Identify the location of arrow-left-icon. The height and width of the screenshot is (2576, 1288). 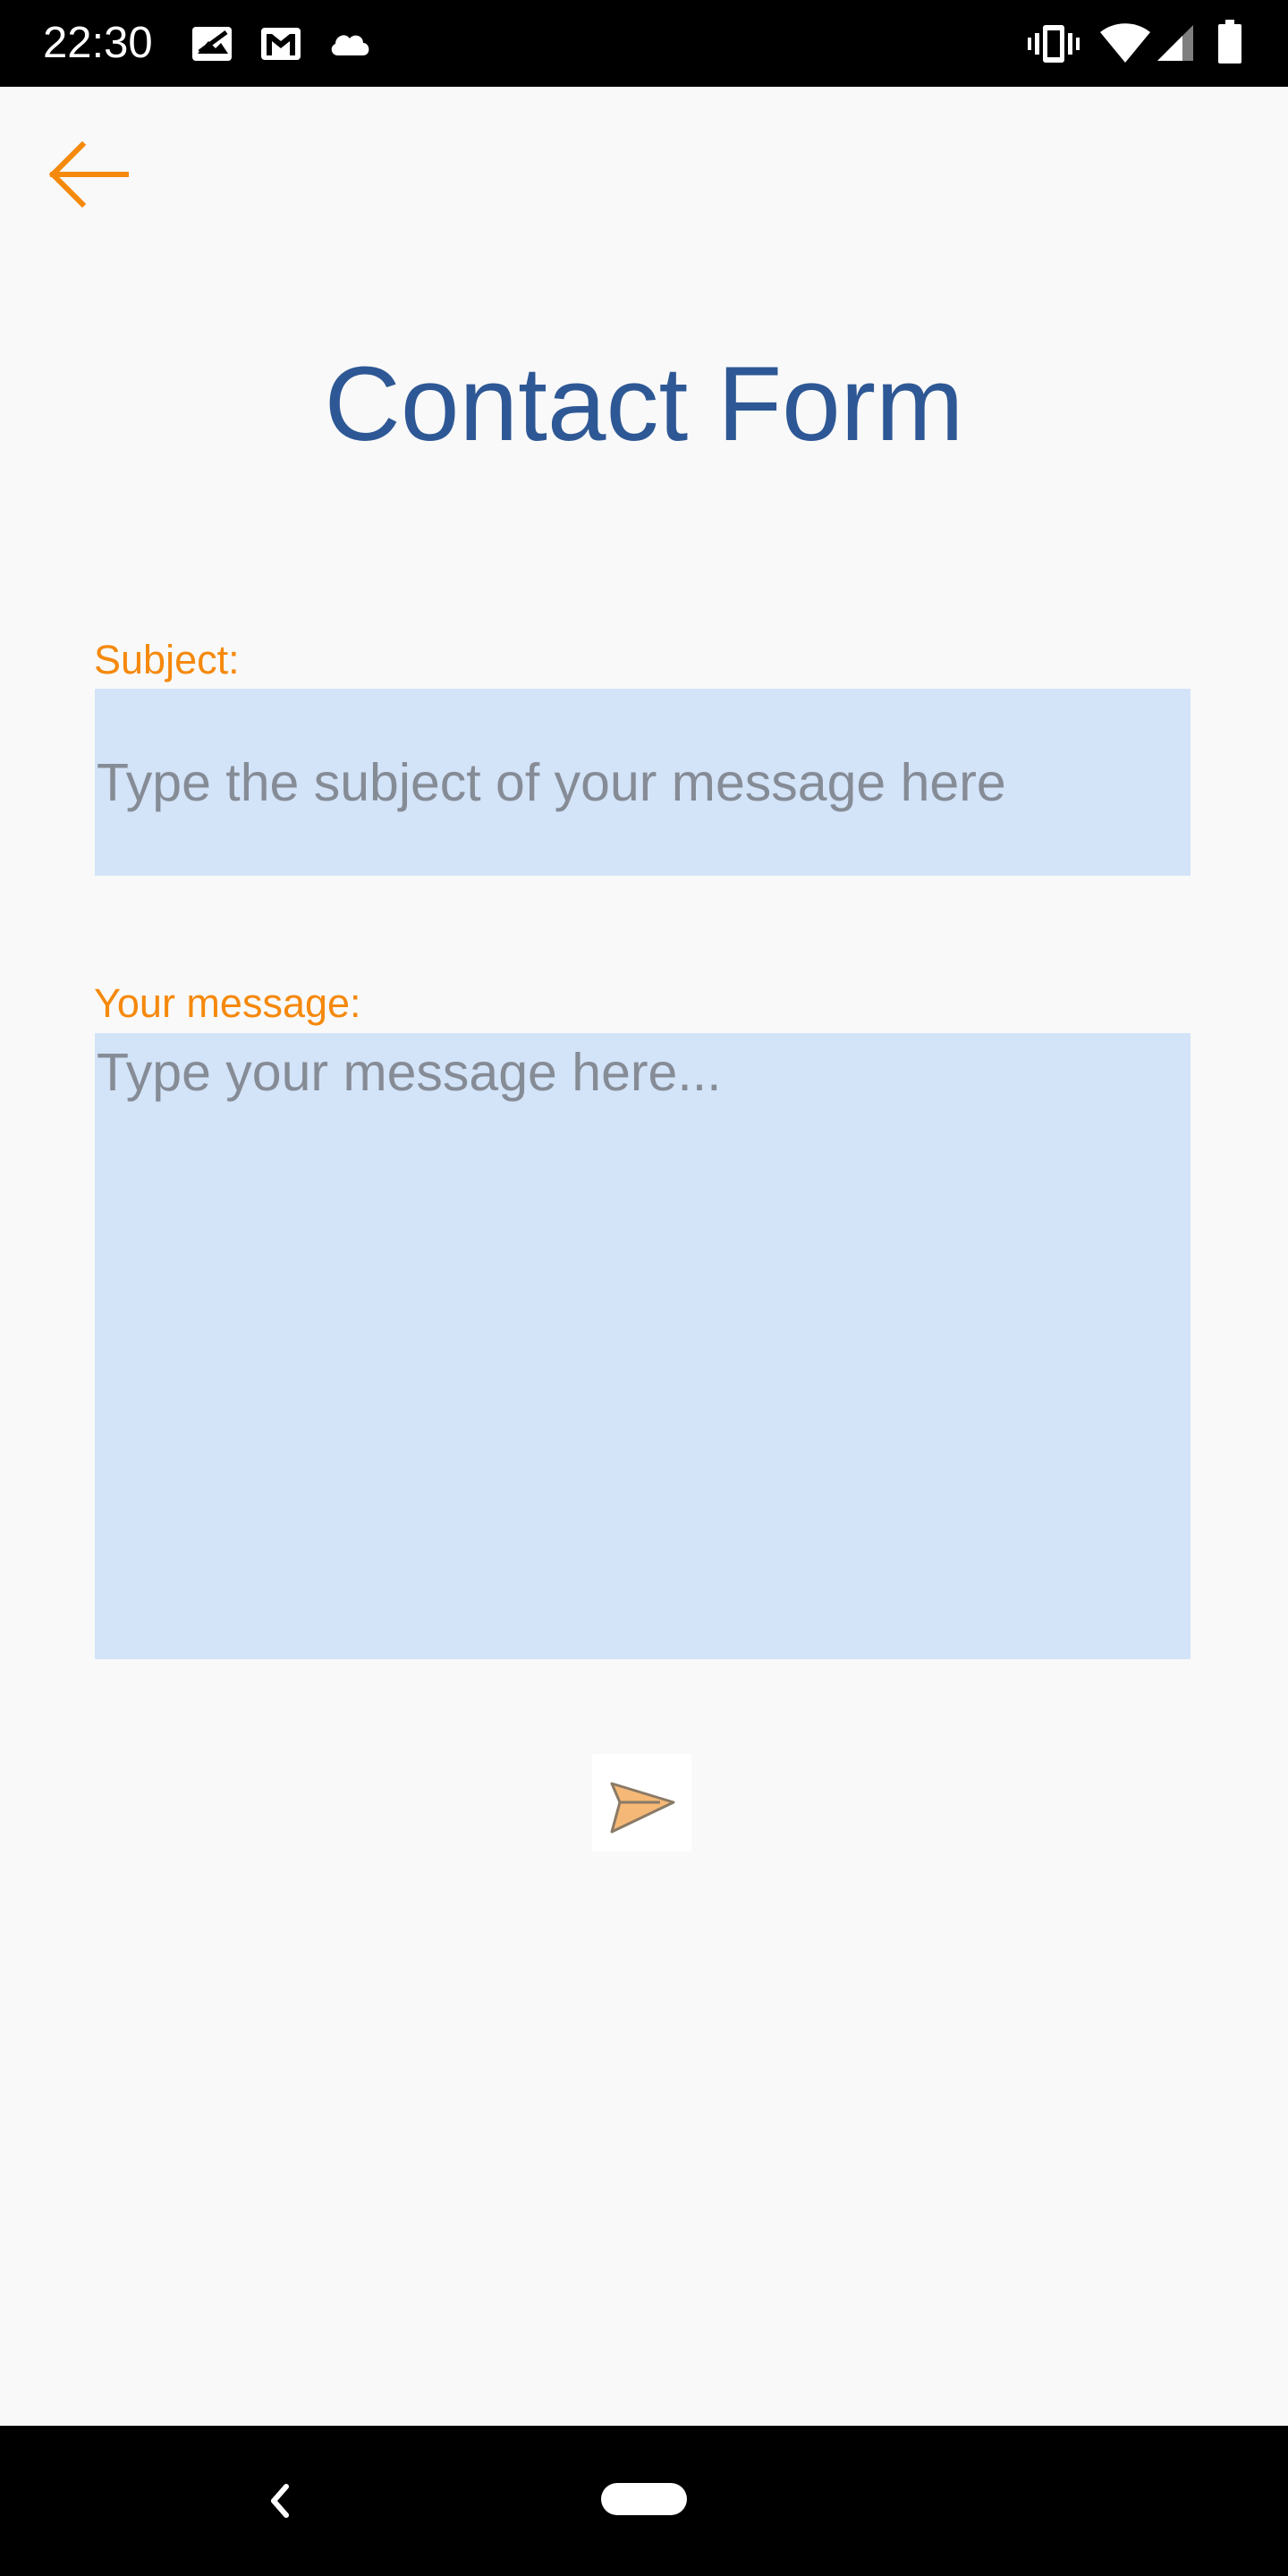
(88, 174).